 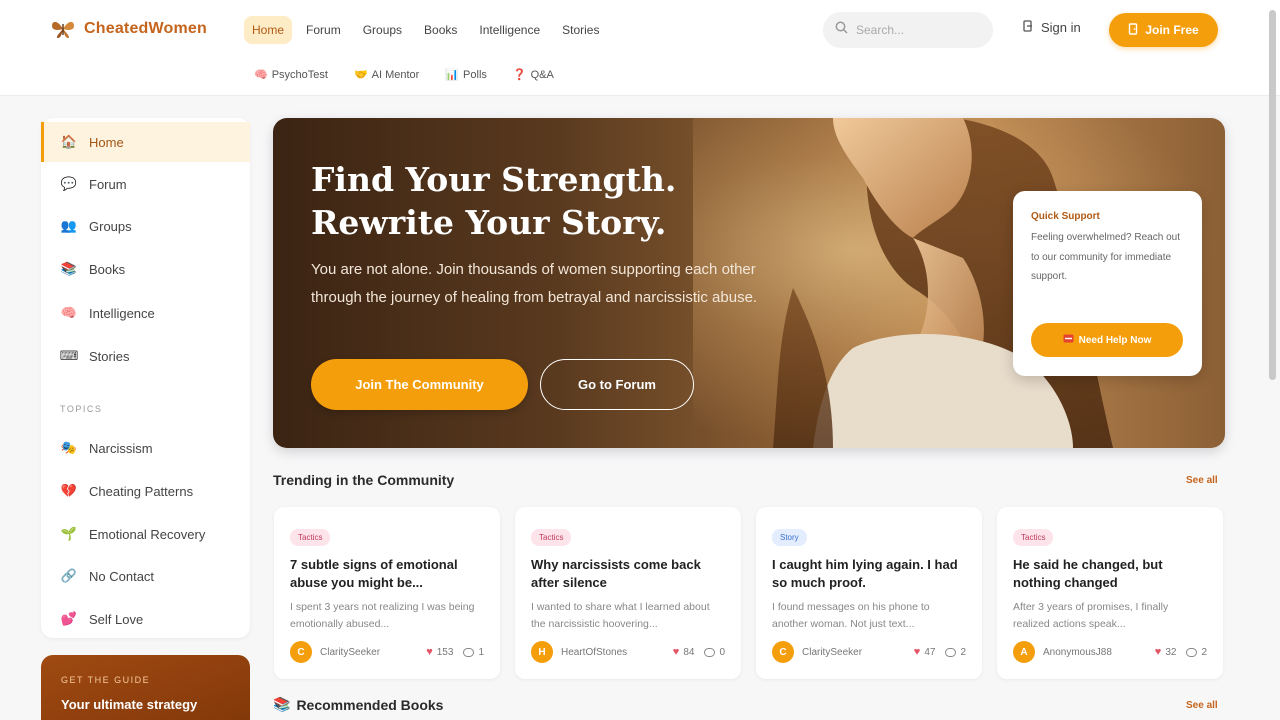 I want to click on sidebar-item-cheating-patterns: 💔 Cheating Patterns, so click(x=145, y=491).